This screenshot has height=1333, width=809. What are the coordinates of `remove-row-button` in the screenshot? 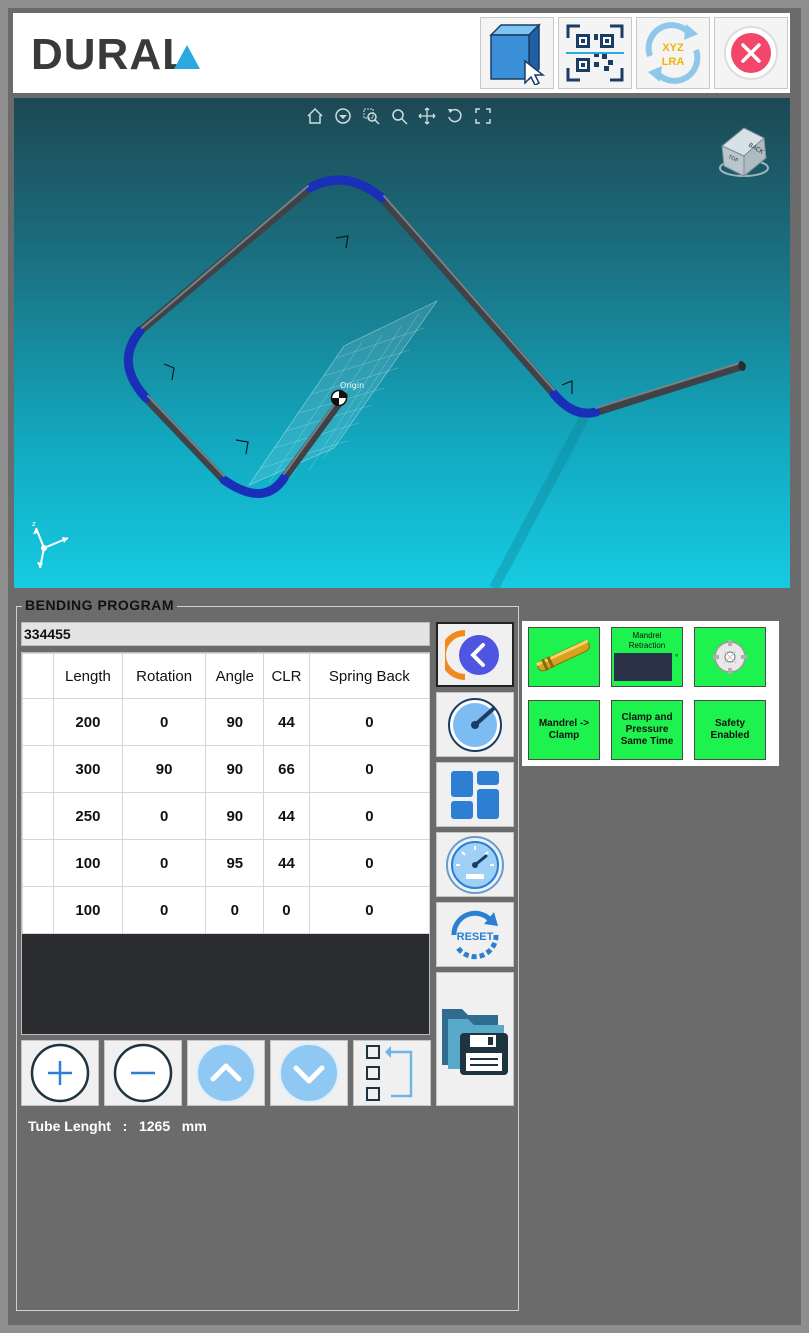 It's located at (143, 1073).